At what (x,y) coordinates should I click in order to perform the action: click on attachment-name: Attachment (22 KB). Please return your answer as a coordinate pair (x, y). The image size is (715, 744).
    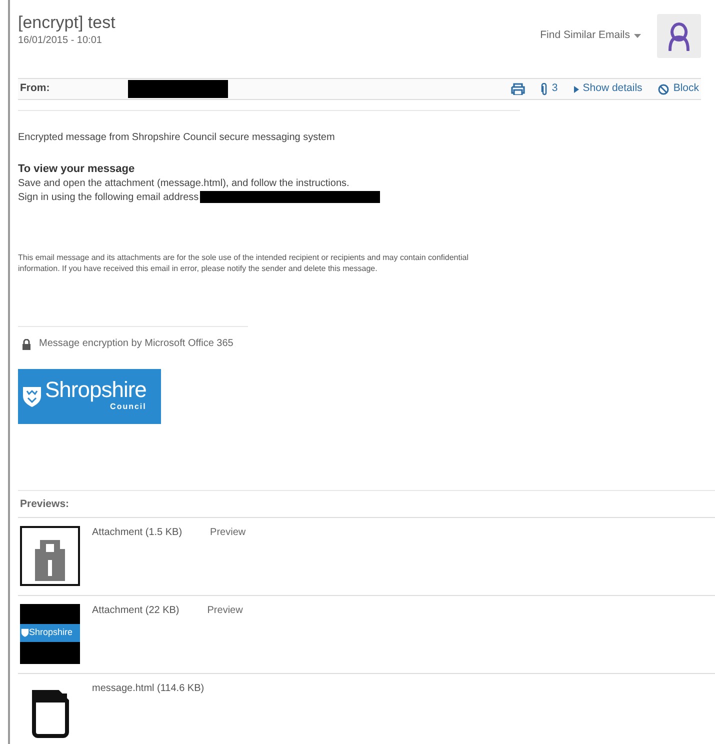
    Looking at the image, I should click on (136, 638).